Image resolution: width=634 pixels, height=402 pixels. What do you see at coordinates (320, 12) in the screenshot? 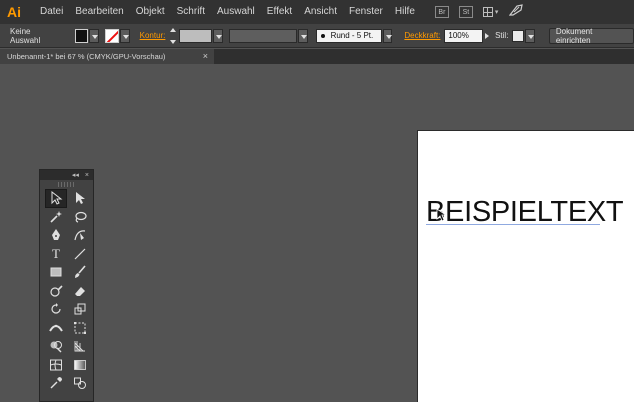
I see `menu-ansicht: Ansicht` at bounding box center [320, 12].